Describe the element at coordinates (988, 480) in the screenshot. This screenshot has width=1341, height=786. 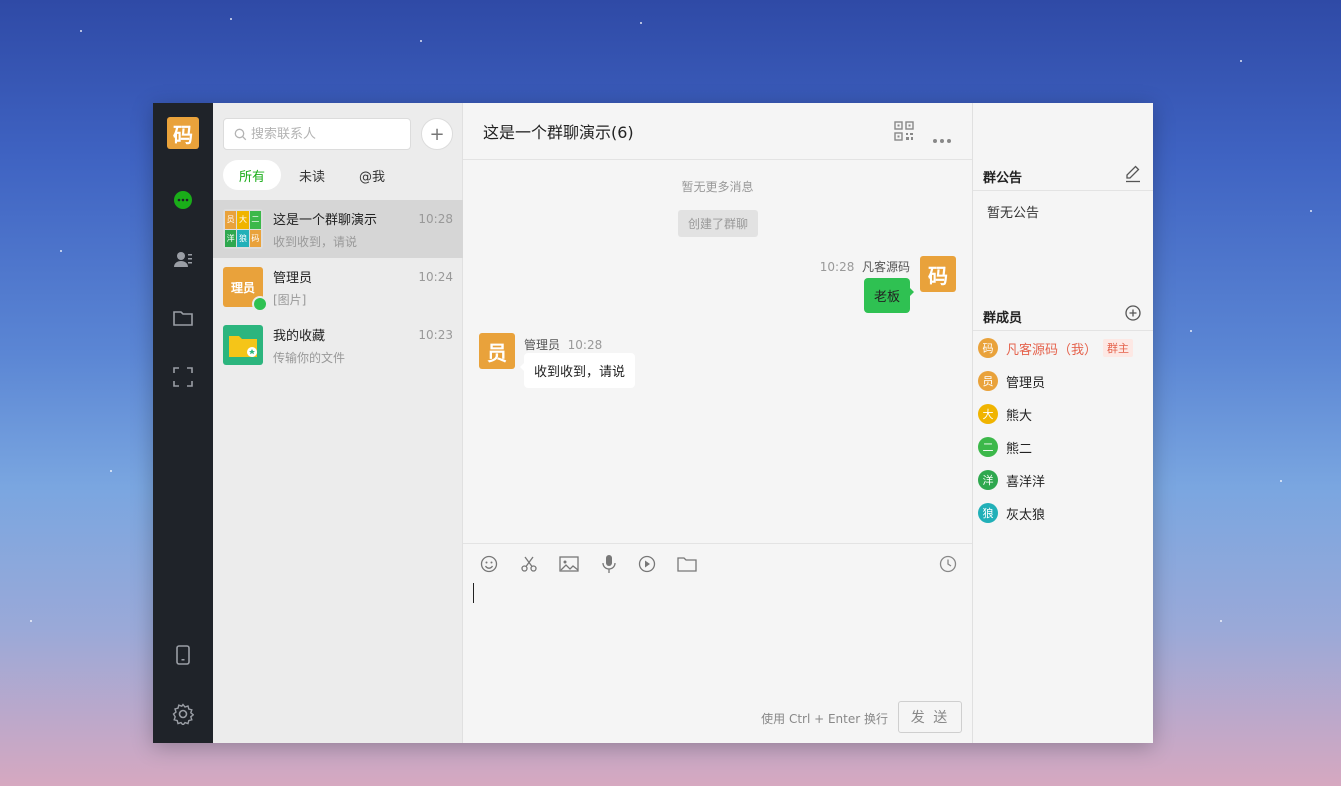
I see `member-avatar: 洋` at that location.